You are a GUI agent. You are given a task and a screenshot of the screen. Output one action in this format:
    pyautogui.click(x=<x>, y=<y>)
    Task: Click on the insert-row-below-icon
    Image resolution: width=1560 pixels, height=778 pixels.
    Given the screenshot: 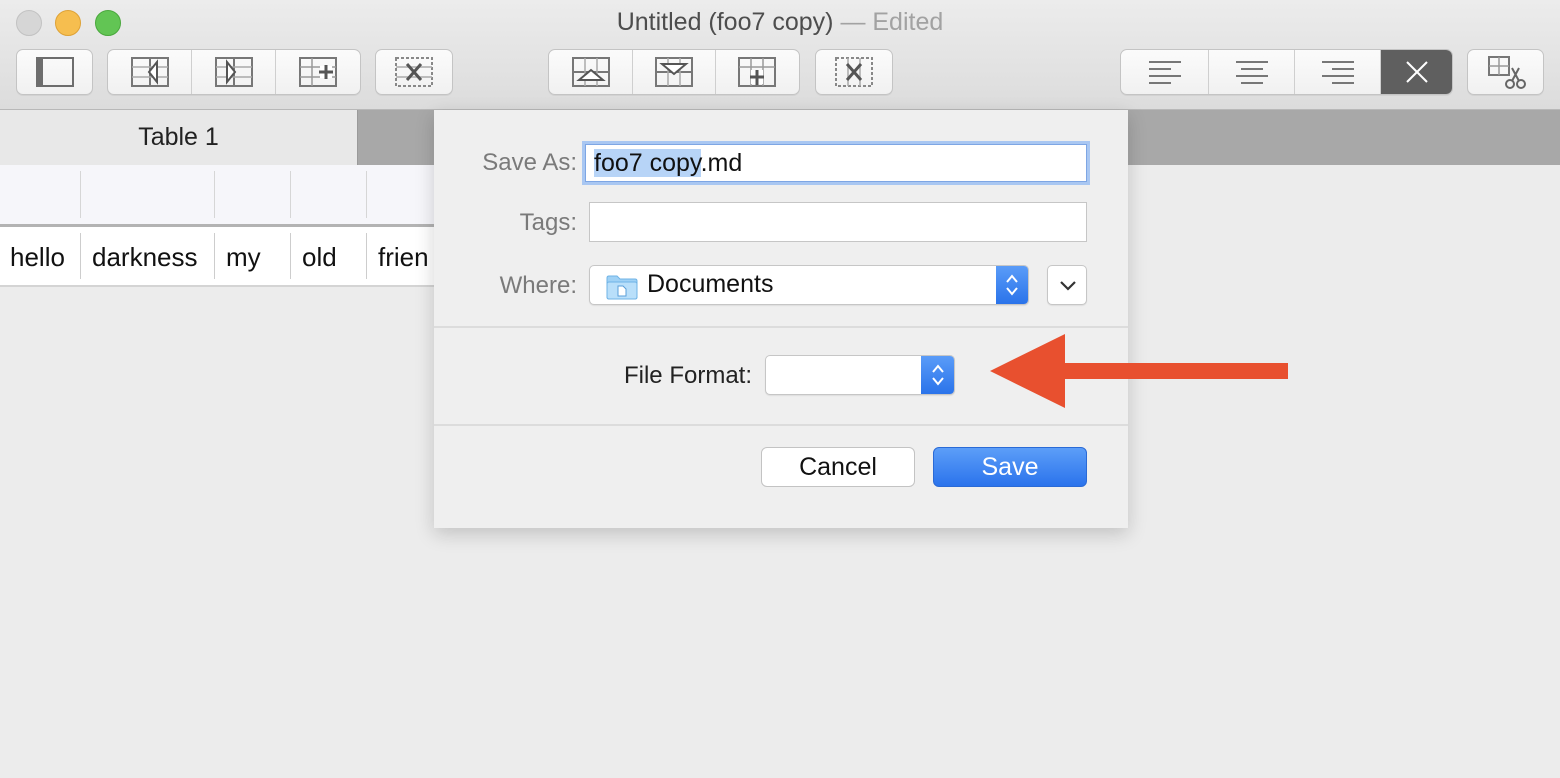 What is the action you would take?
    pyautogui.click(x=674, y=72)
    